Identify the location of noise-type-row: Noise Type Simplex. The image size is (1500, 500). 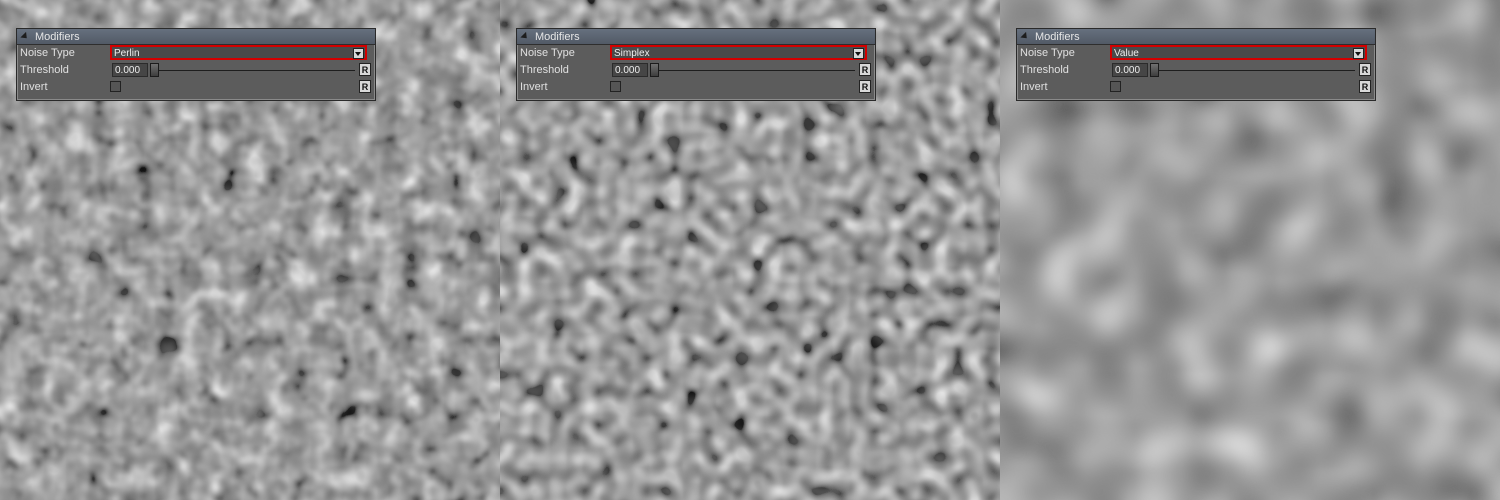
(696, 53).